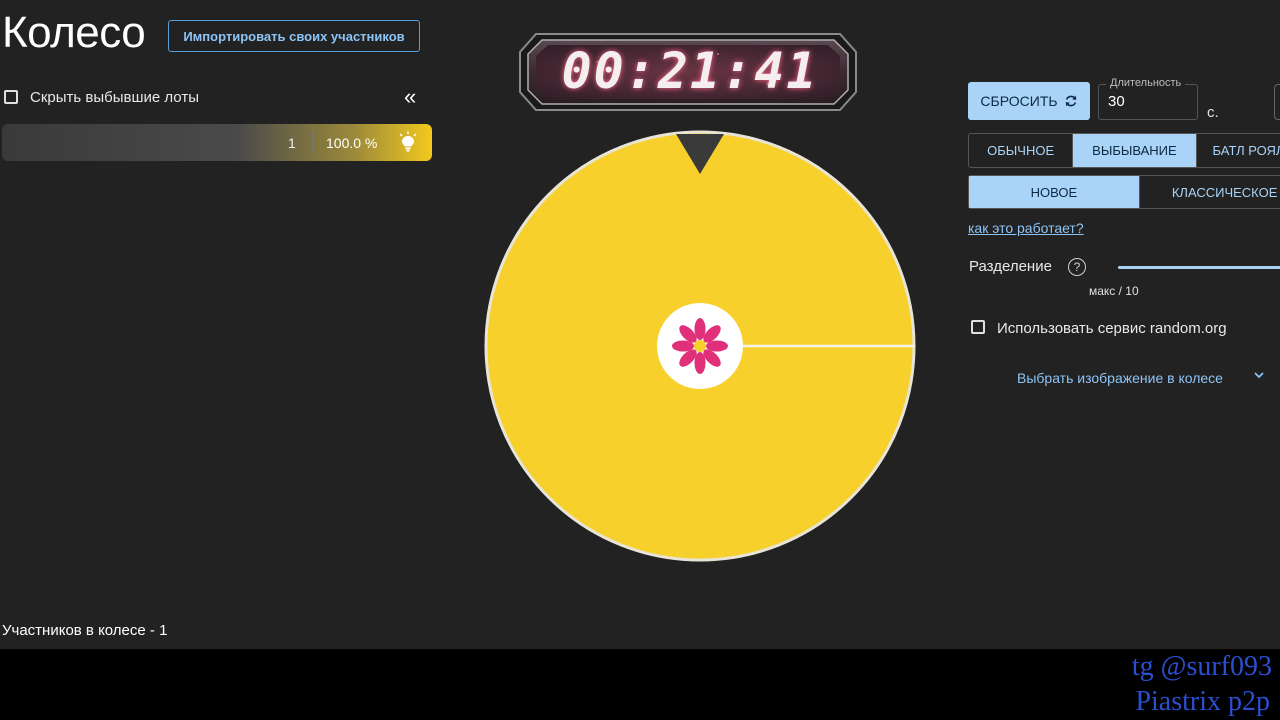 Image resolution: width=1280 pixels, height=720 pixels. I want to click on collapse-panel-button: «, so click(410, 97).